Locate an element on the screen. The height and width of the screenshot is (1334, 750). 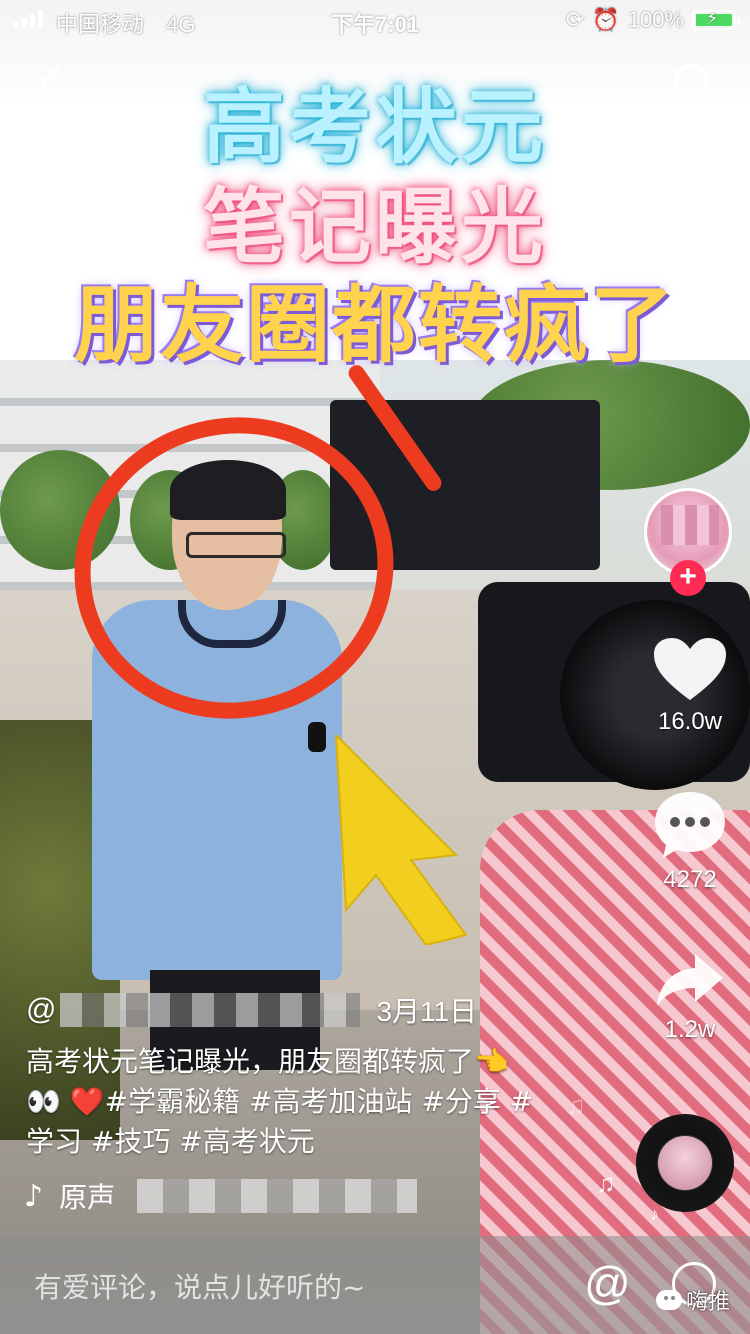
music-label: 原声 is located at coordinates (87, 1197).